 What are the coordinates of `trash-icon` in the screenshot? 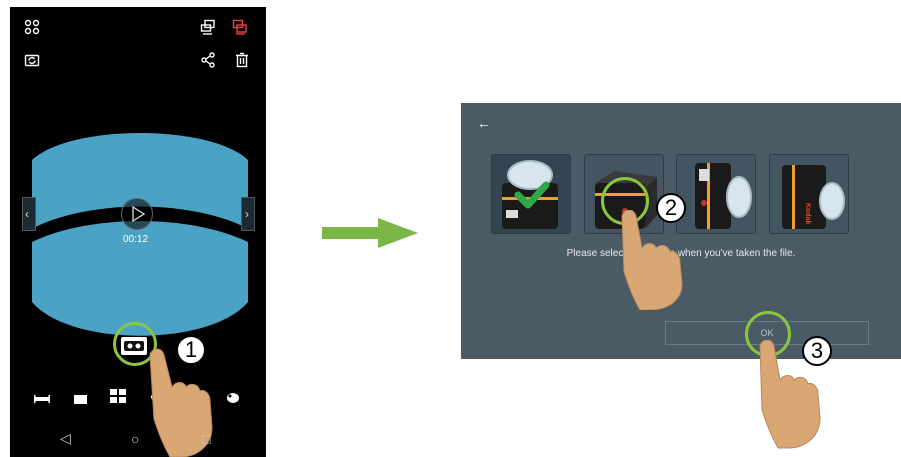 It's located at (242, 61).